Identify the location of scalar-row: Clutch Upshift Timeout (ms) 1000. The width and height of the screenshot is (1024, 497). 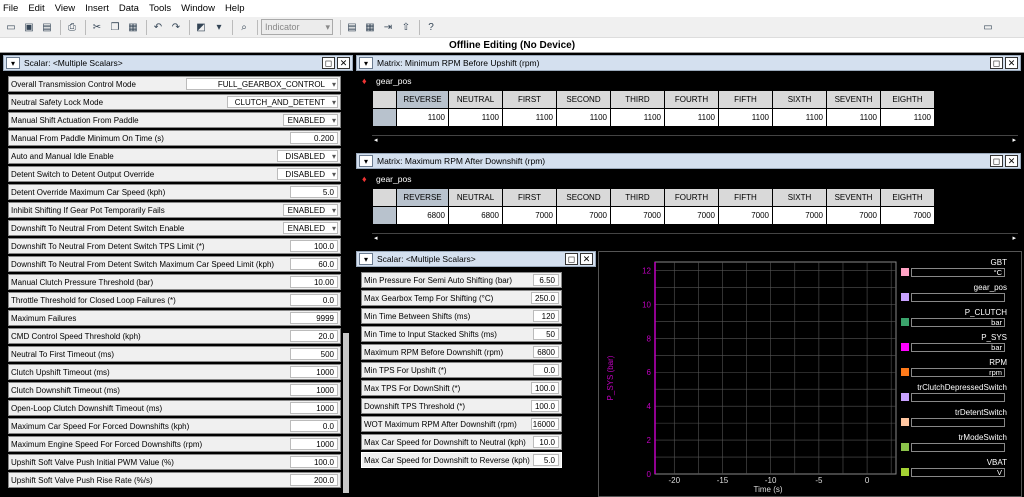
(174, 372).